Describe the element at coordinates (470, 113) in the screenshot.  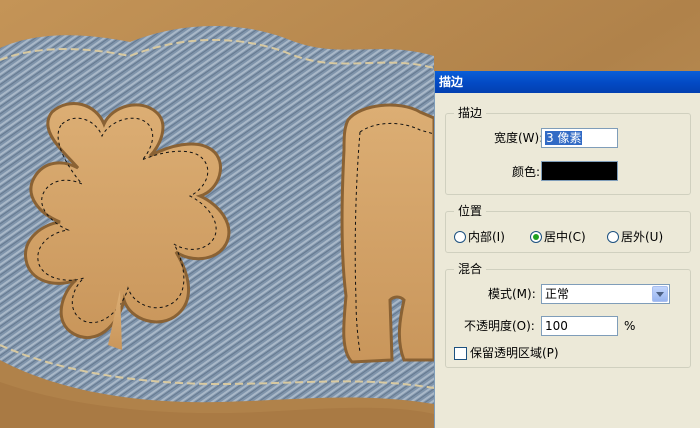
I see `stroke-group-label: 描边` at that location.